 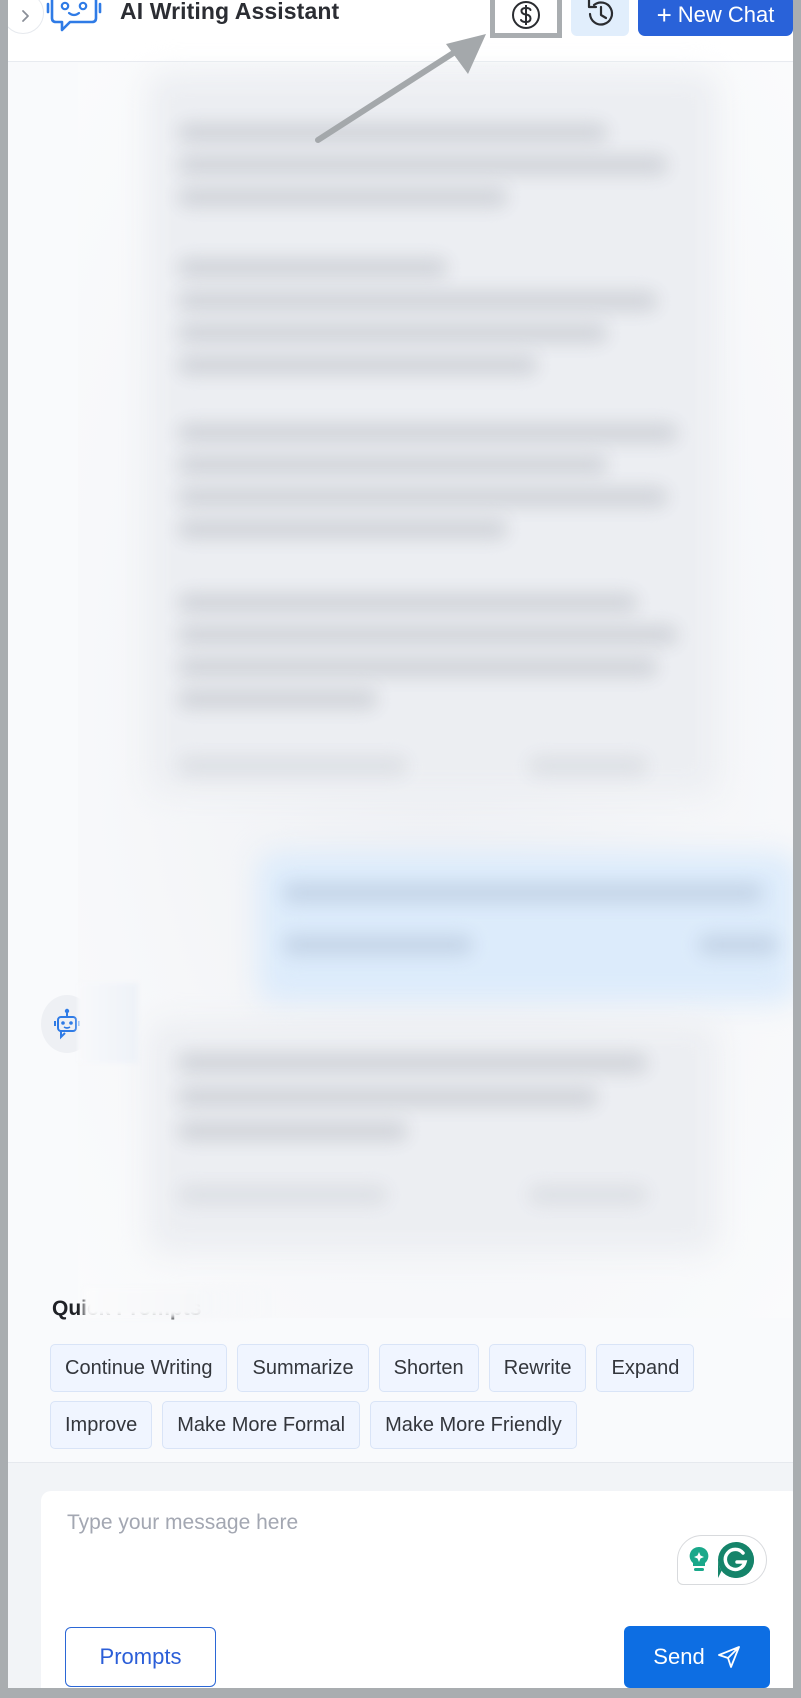 I want to click on chat-bot-logo-icon, so click(x=74, y=16).